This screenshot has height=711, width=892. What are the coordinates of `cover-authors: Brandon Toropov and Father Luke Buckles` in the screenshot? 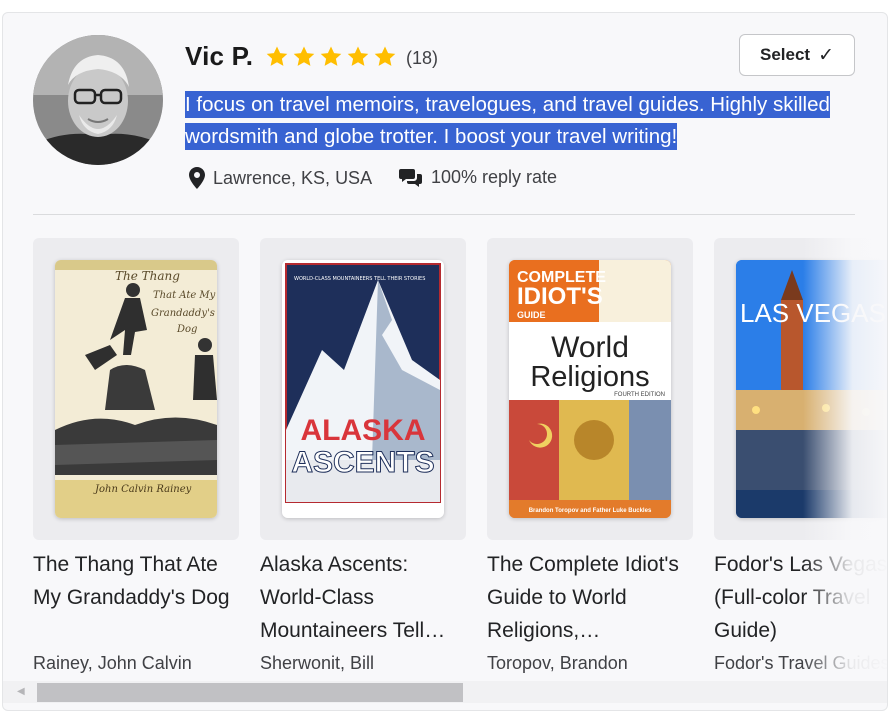 It's located at (590, 511).